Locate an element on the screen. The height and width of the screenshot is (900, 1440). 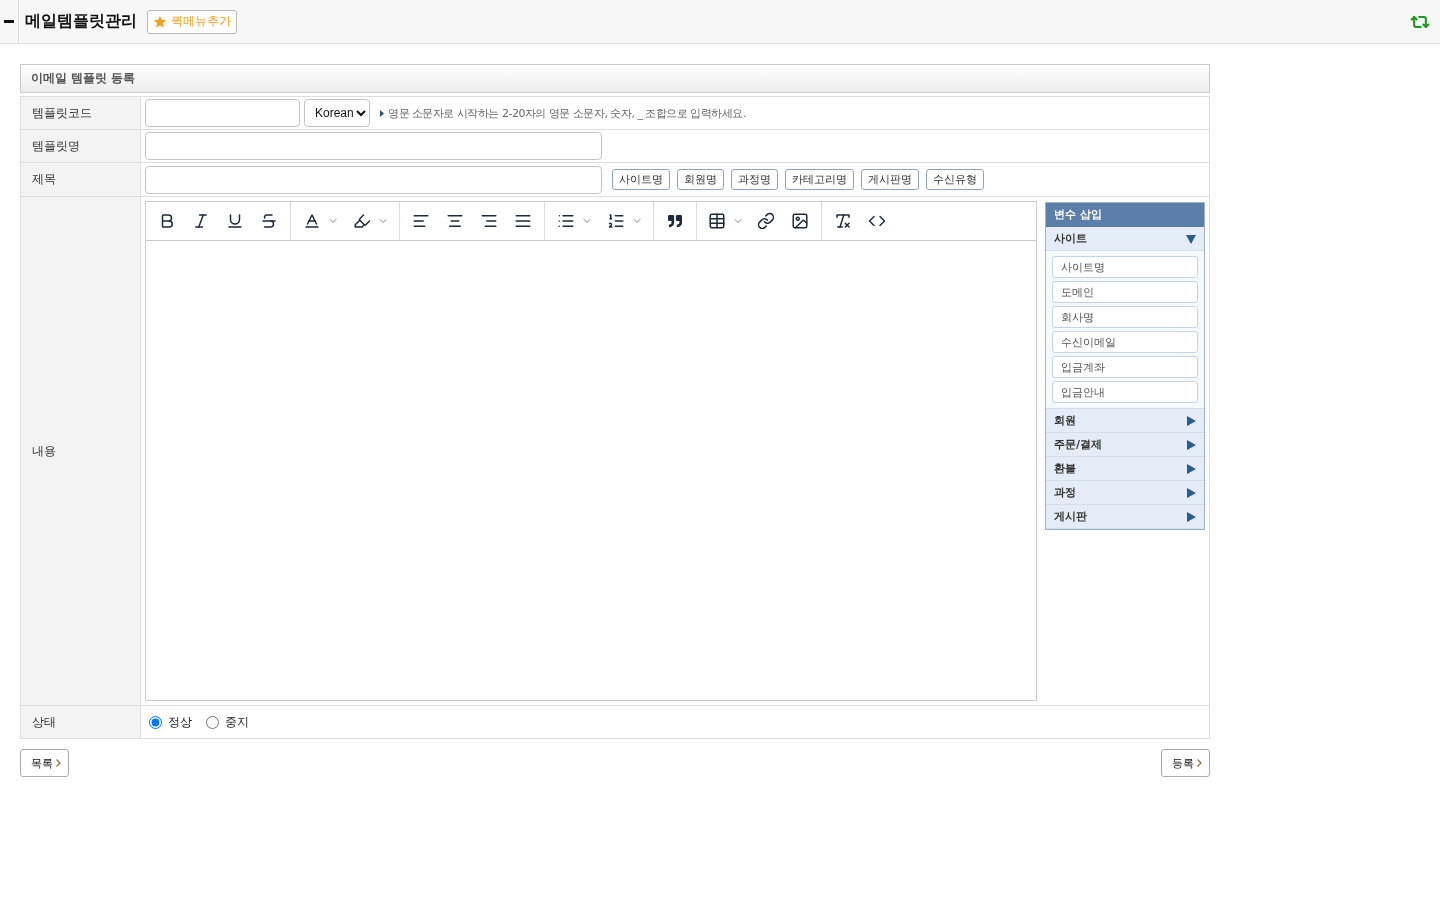
variable-item: 입금계좌 is located at coordinates (1125, 367).